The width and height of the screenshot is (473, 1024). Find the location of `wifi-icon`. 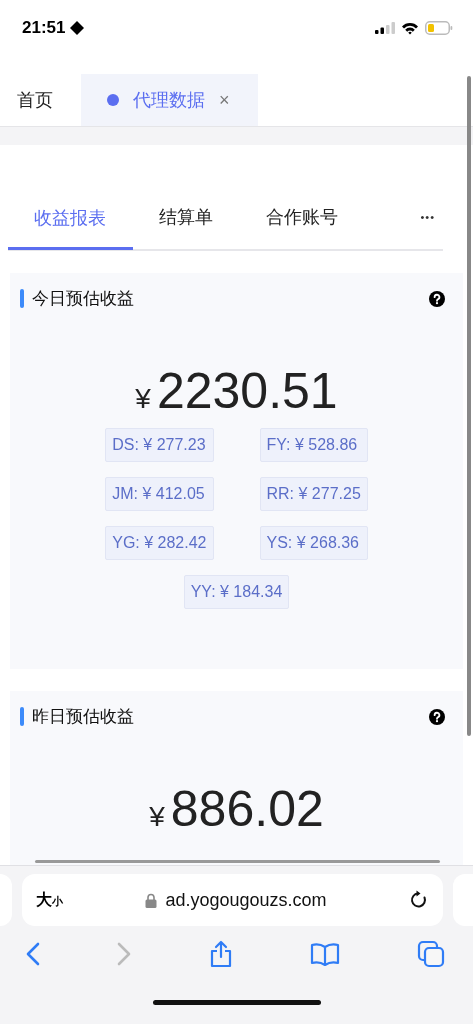

wifi-icon is located at coordinates (410, 28).